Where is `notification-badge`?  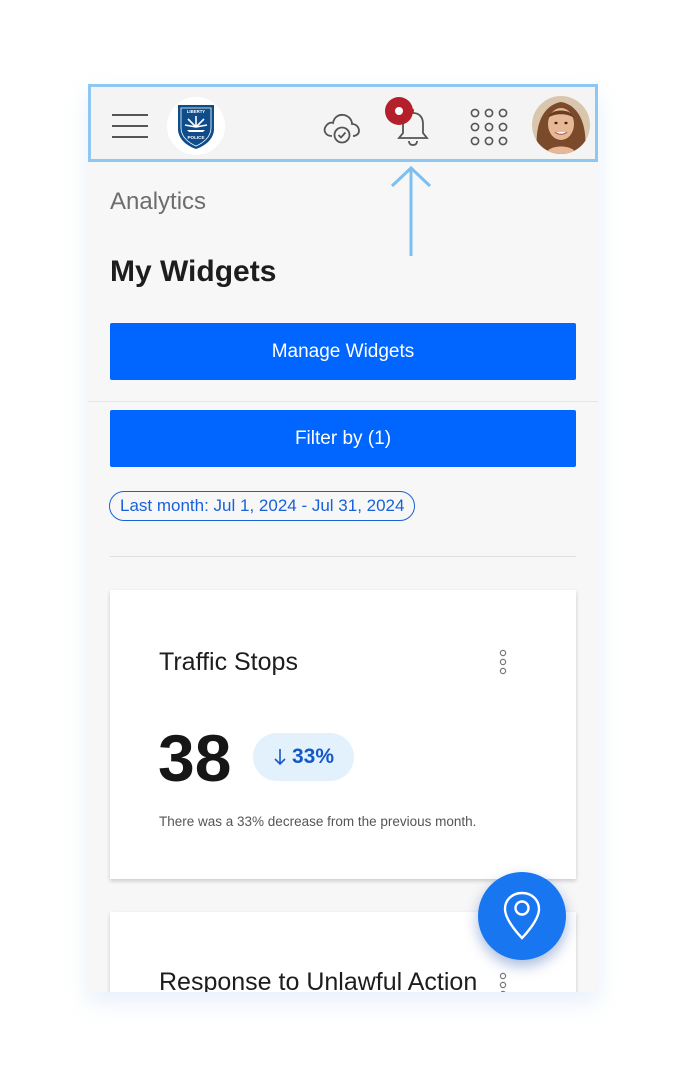 notification-badge is located at coordinates (399, 111).